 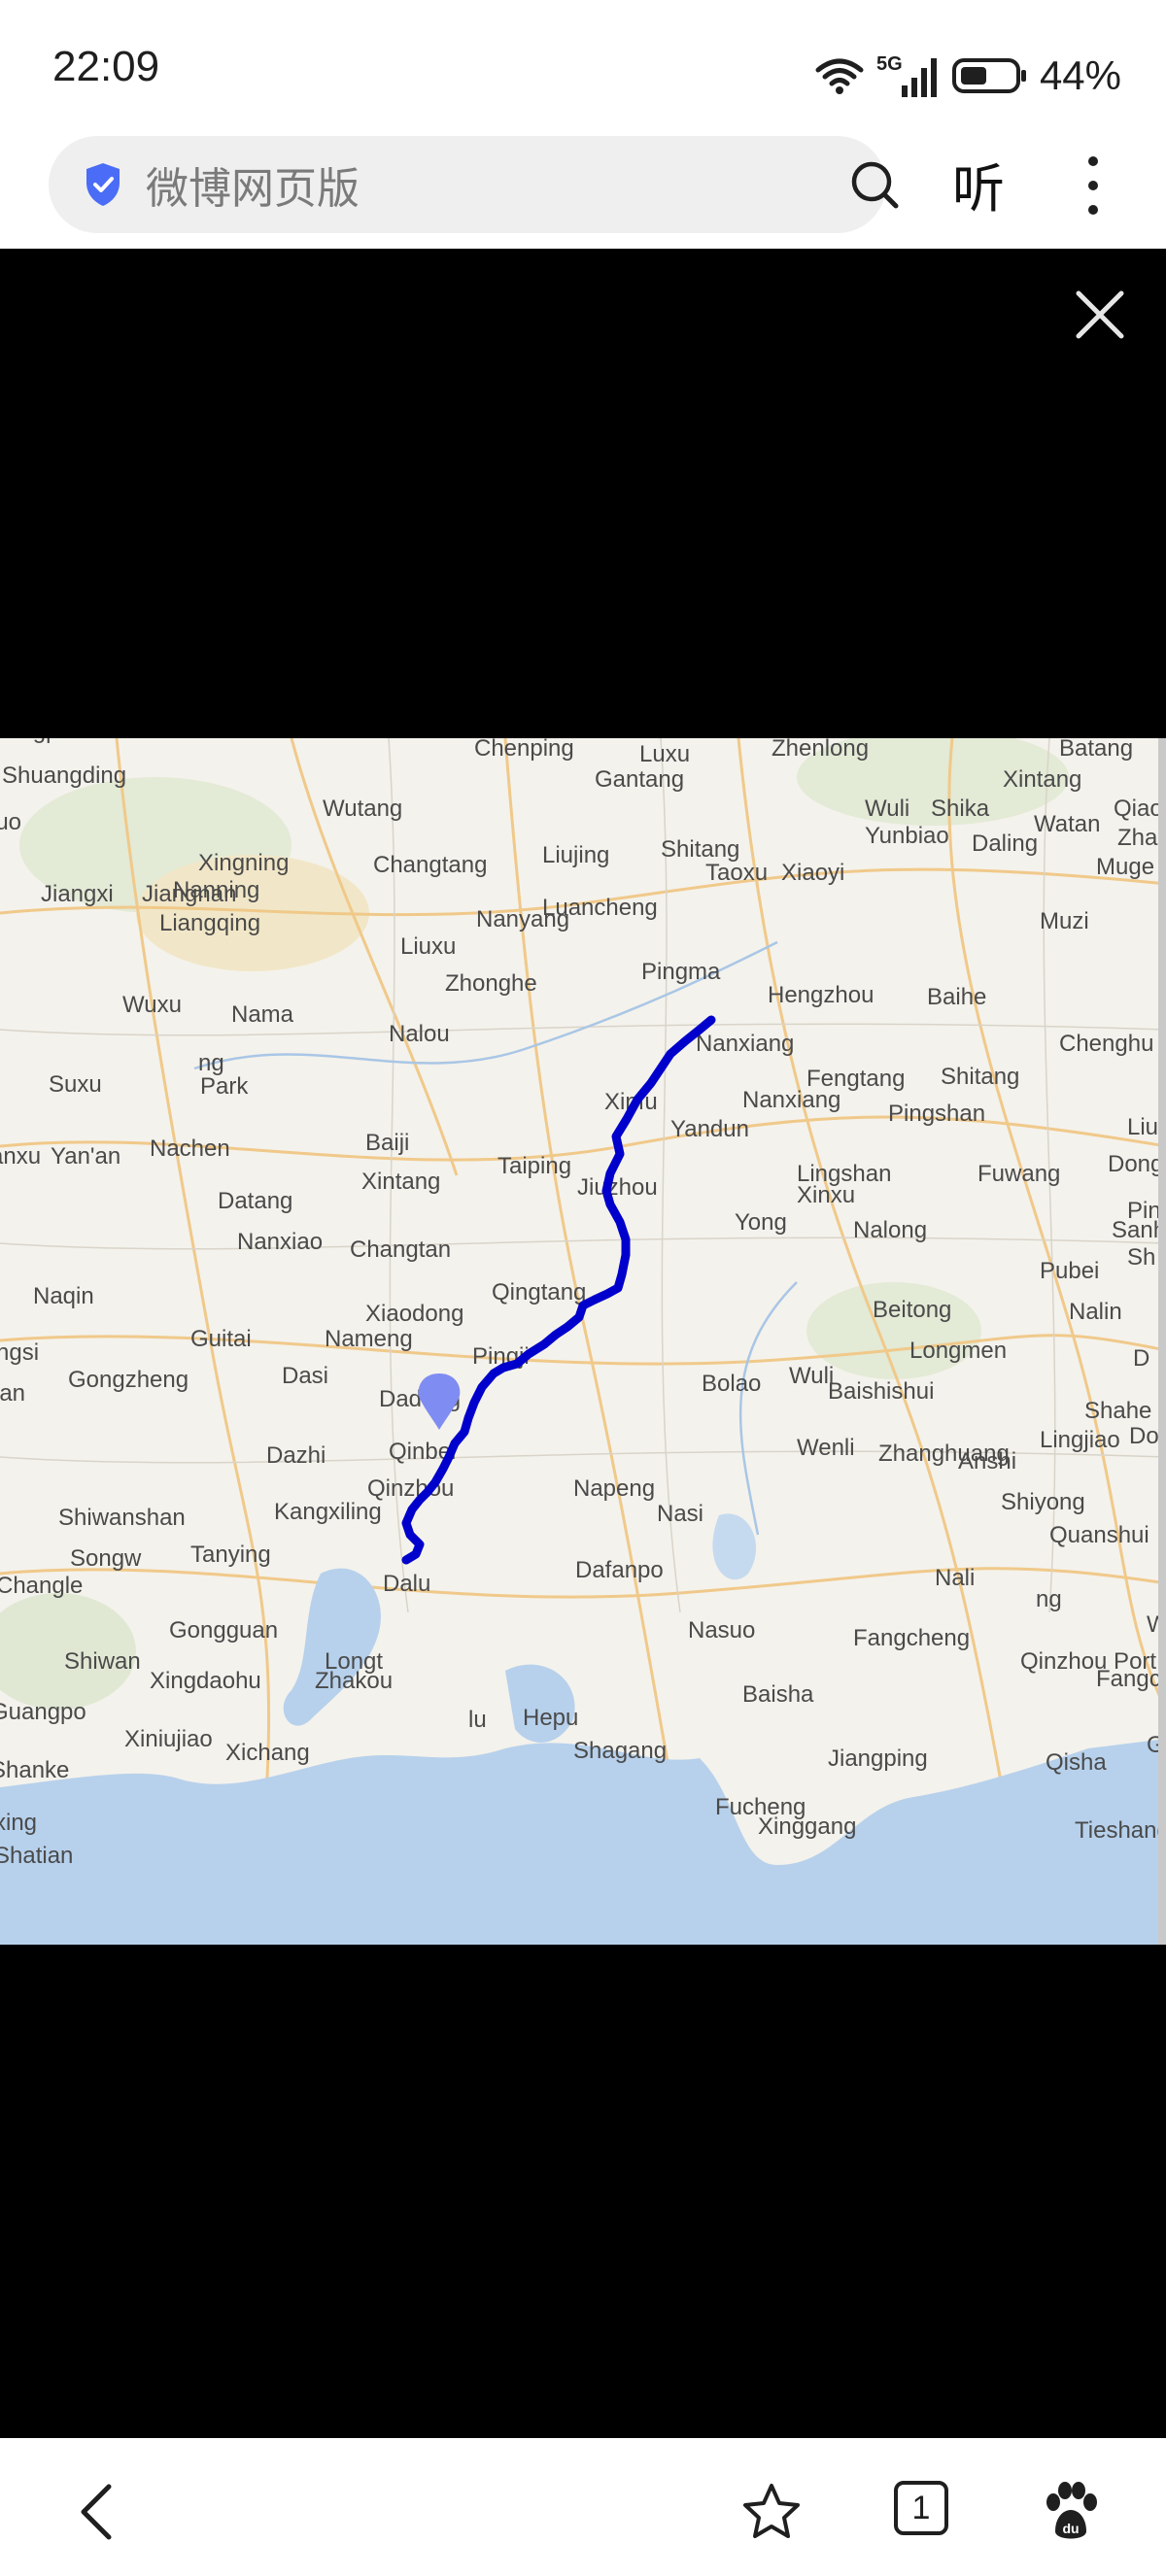 I want to click on bottom-navigation: 1 du, so click(x=583, y=2507).